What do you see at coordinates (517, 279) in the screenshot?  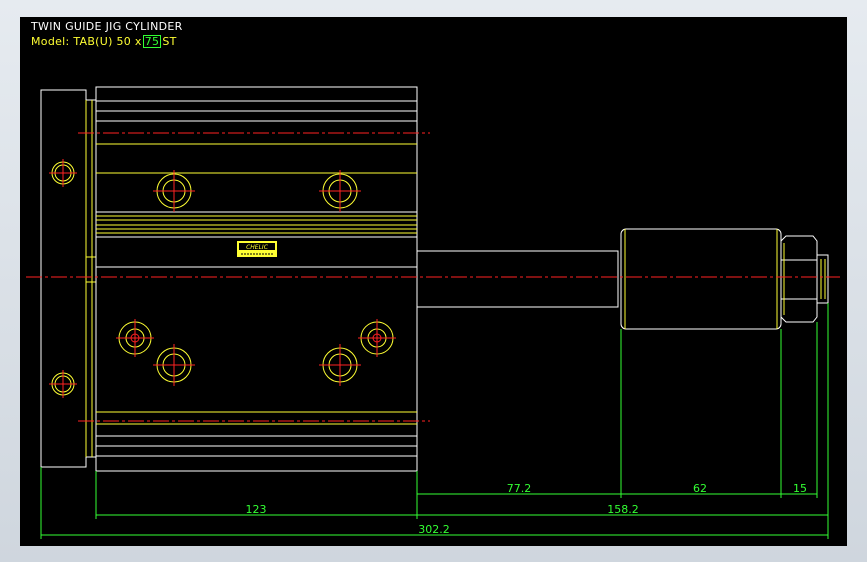 I see `piston-rod` at bounding box center [517, 279].